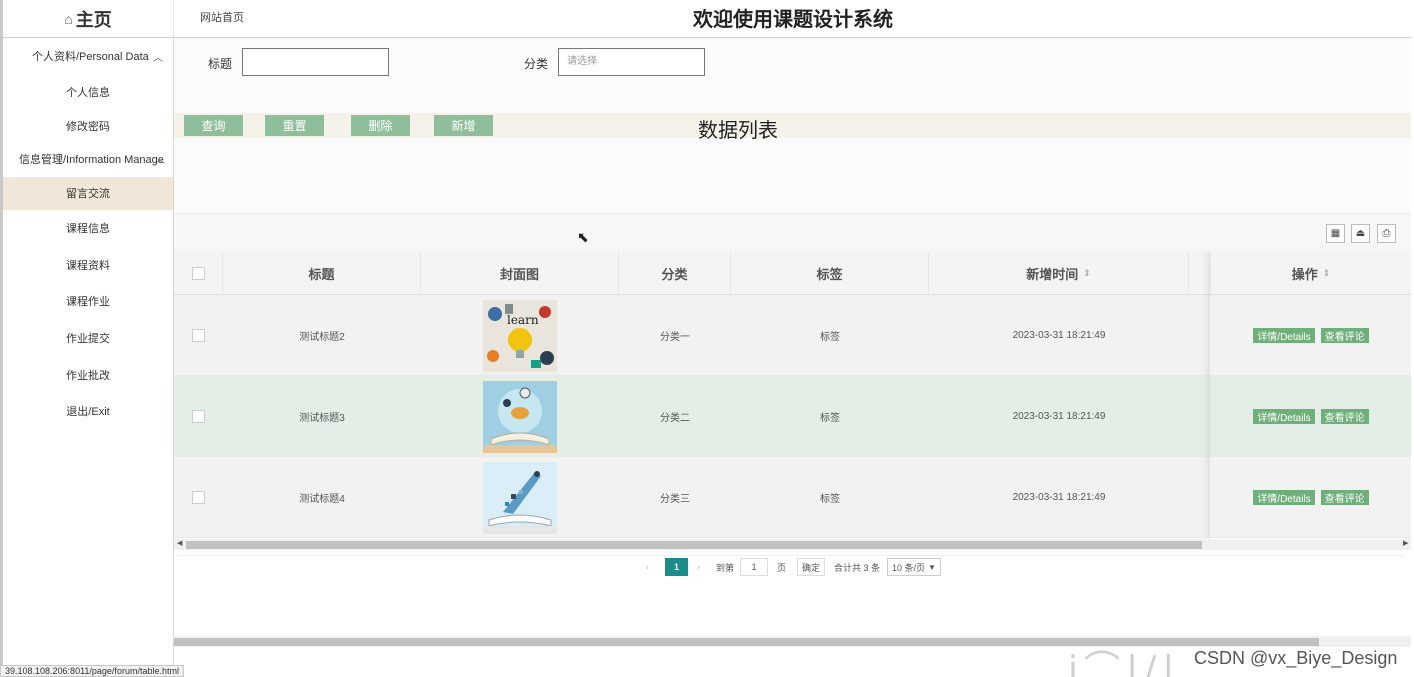 This screenshot has height=677, width=1414. Describe the element at coordinates (675, 418) in the screenshot. I see `cell-category: 分类二` at that location.